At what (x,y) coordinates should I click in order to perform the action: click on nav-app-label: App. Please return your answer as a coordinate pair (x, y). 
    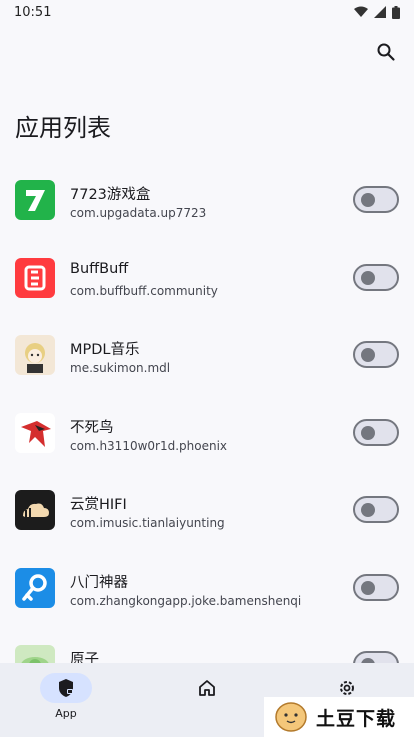
    Looking at the image, I should click on (66, 713).